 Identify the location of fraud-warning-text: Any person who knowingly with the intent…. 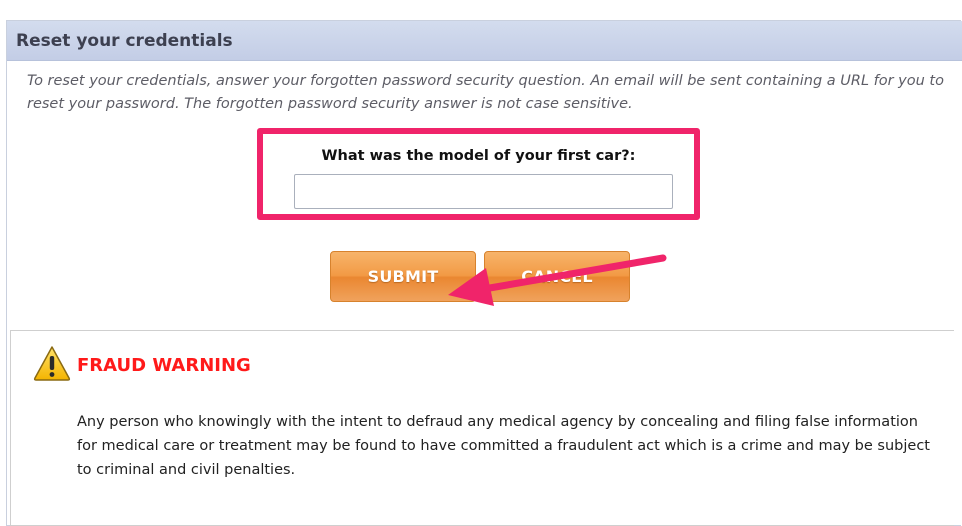
(503, 446).